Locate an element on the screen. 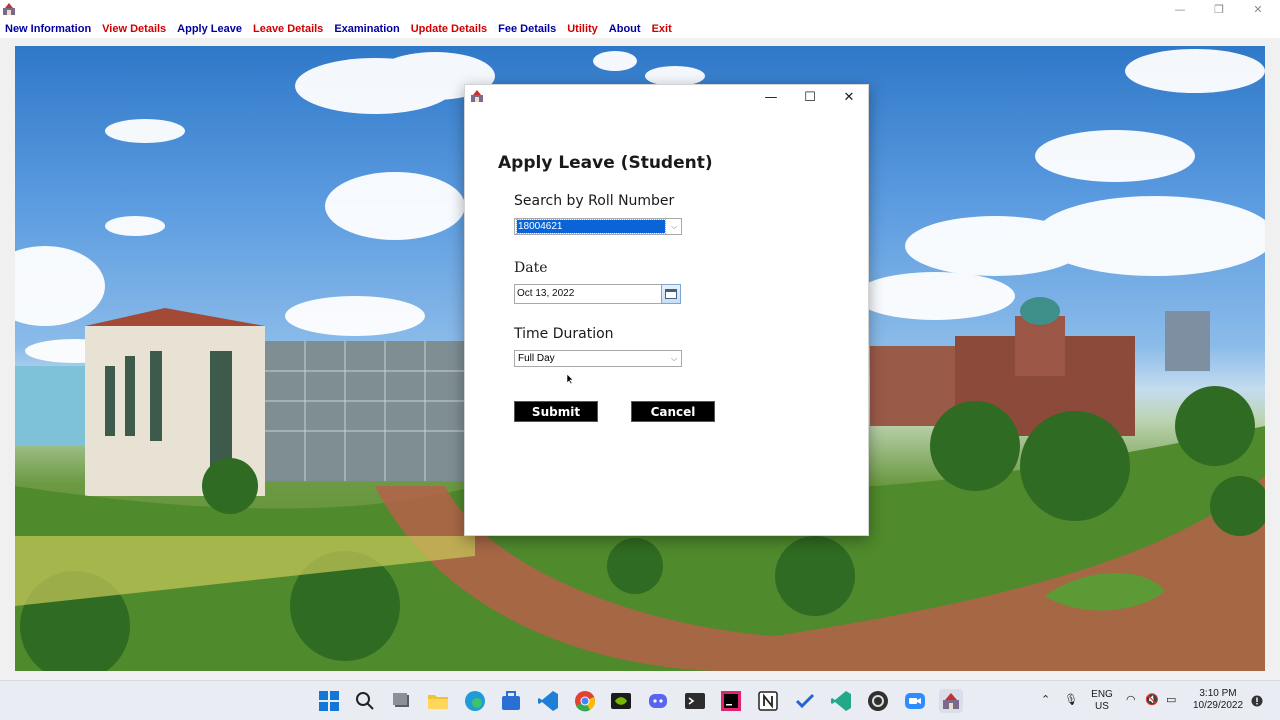 The height and width of the screenshot is (720, 1280). nvidia-icon is located at coordinates (621, 701).